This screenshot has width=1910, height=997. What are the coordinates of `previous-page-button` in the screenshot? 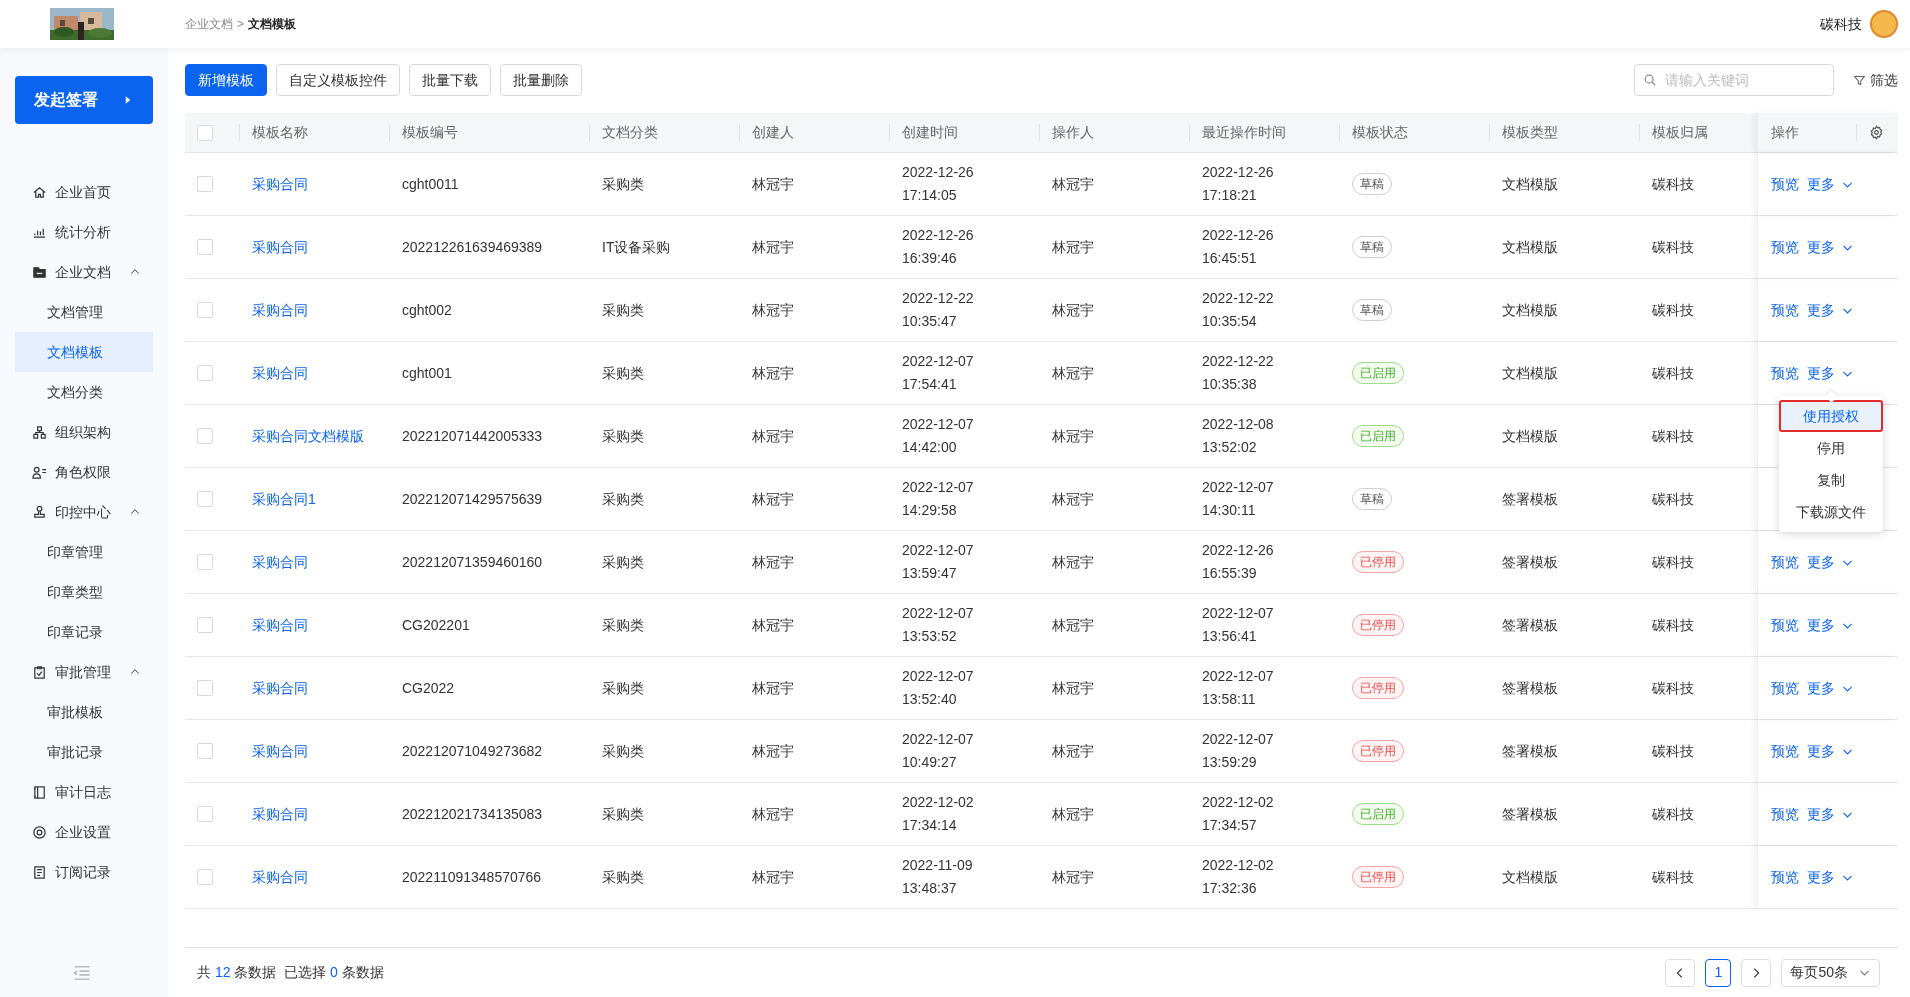 It's located at (1680, 972).